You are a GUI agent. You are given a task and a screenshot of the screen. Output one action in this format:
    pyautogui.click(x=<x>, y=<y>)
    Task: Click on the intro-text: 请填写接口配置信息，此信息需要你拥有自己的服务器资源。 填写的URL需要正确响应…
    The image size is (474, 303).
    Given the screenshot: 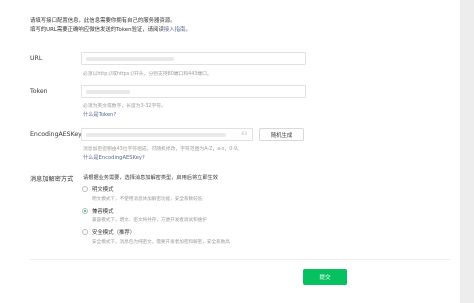 What is the action you would take?
    pyautogui.click(x=110, y=26)
    